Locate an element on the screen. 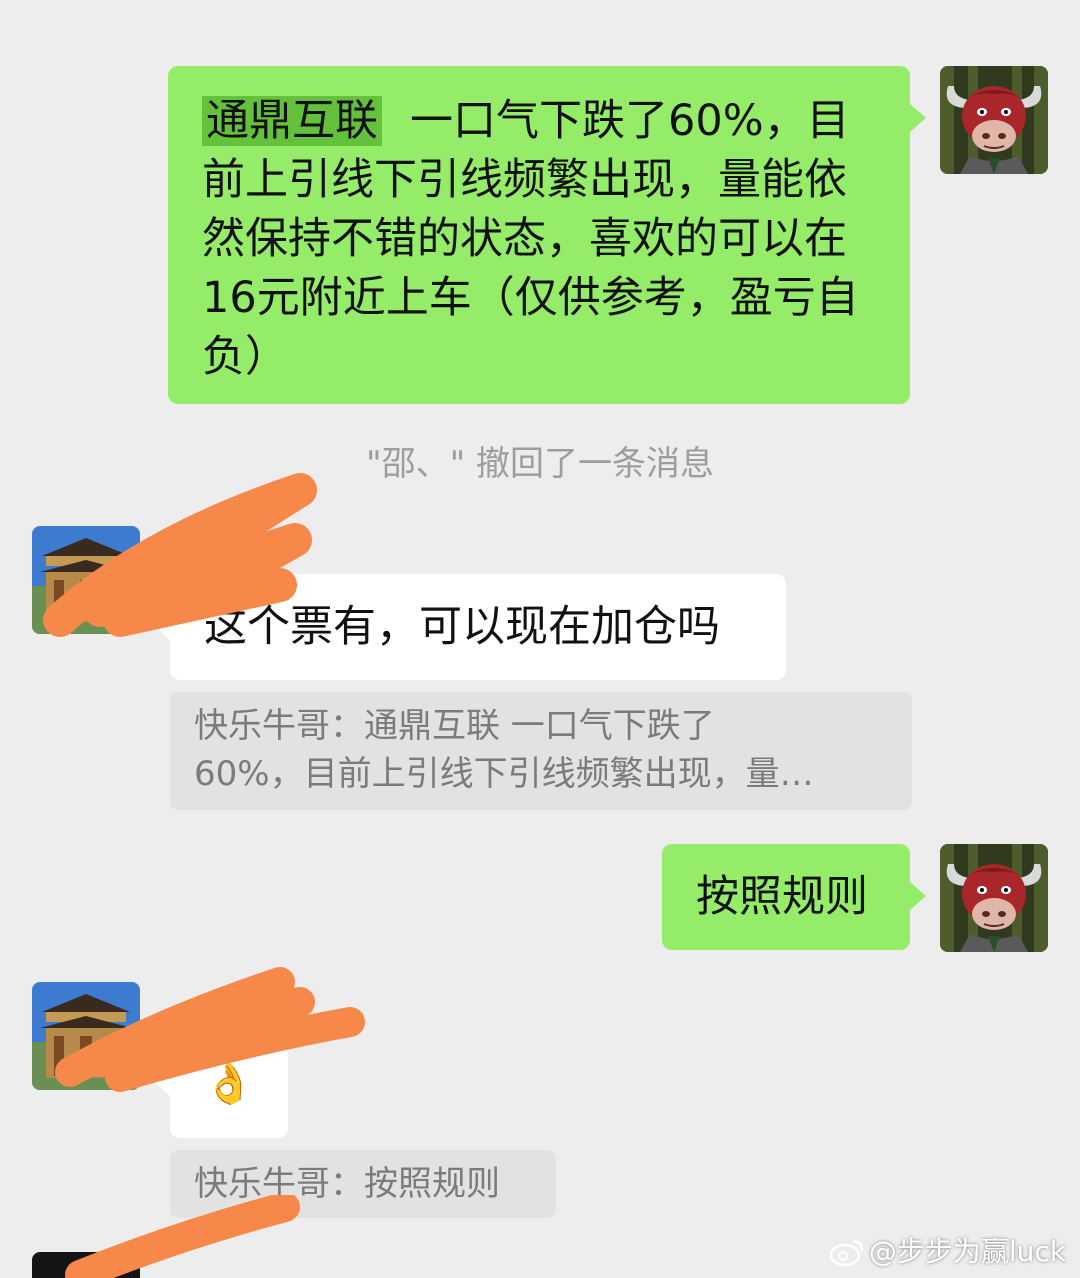 Image resolution: width=1080 pixels, height=1278 pixels. watermark: @步步为赢luck is located at coordinates (947, 1252).